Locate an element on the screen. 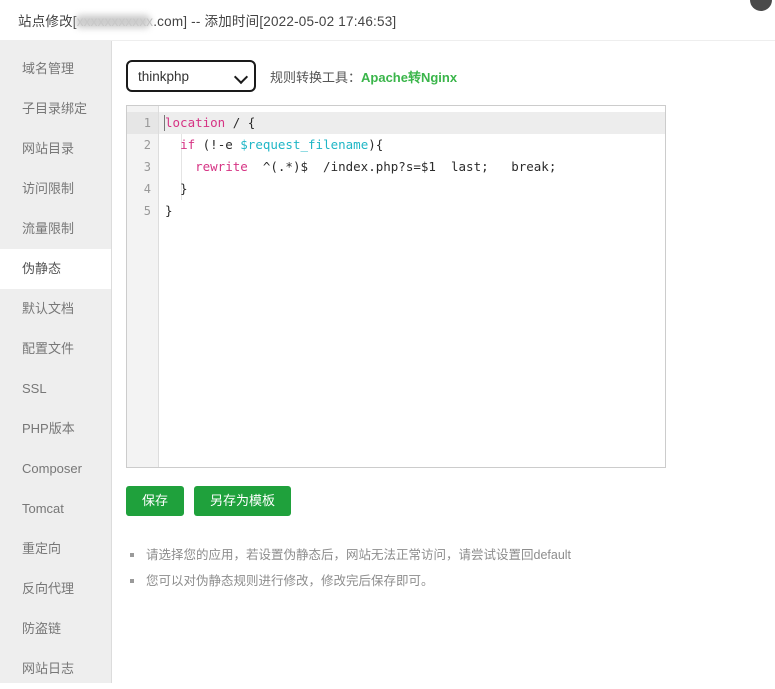  sidebar-item-label: 伪静态 is located at coordinates (42, 268).